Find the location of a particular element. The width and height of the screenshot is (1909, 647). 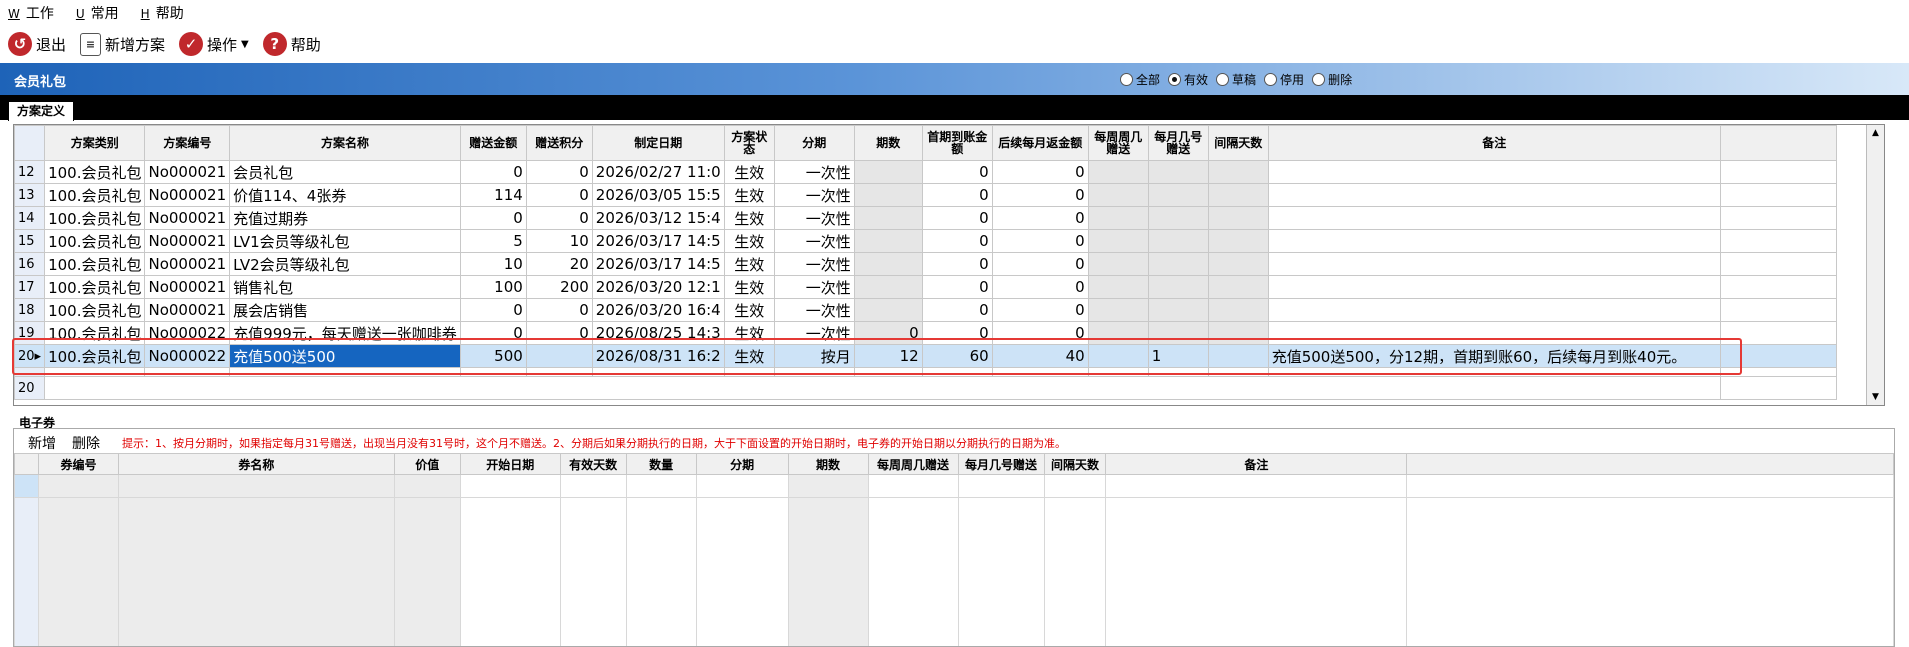

col-header: 后续每月返金额 is located at coordinates (1040, 143).